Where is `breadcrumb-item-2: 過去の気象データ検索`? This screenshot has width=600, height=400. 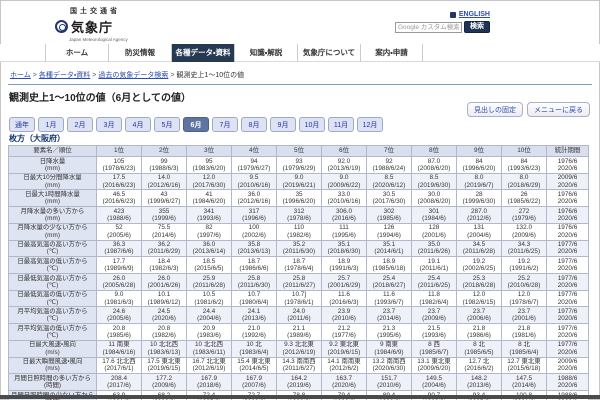 breadcrumb-item-2: 過去の気象データ検索 is located at coordinates (133, 75).